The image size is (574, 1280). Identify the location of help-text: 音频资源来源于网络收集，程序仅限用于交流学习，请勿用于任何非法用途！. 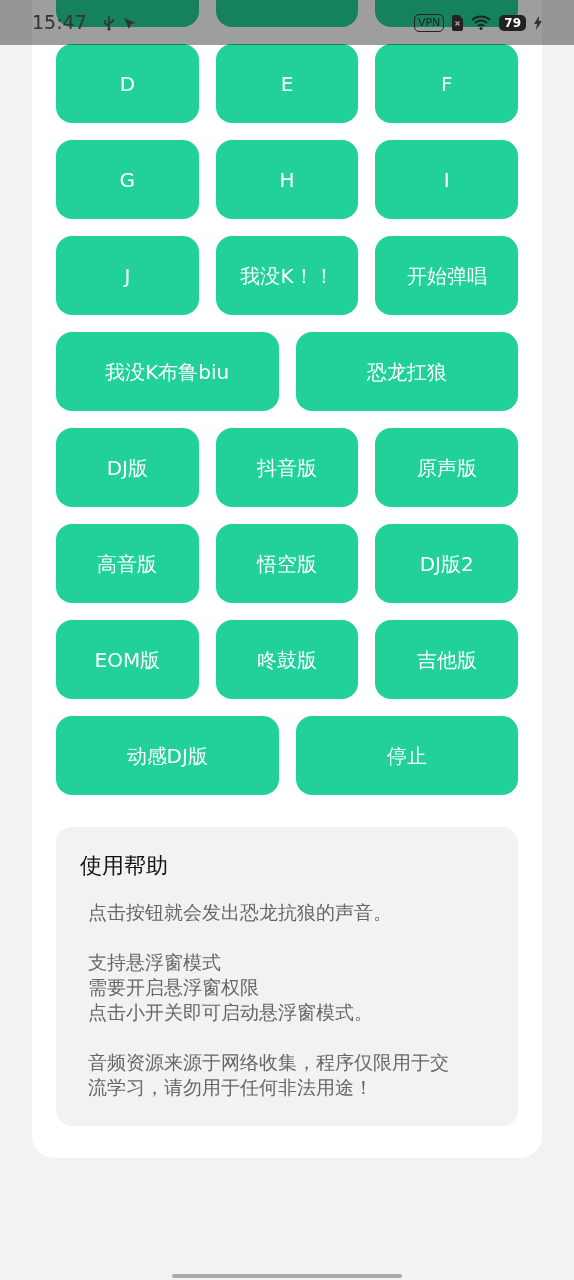
(268, 1075).